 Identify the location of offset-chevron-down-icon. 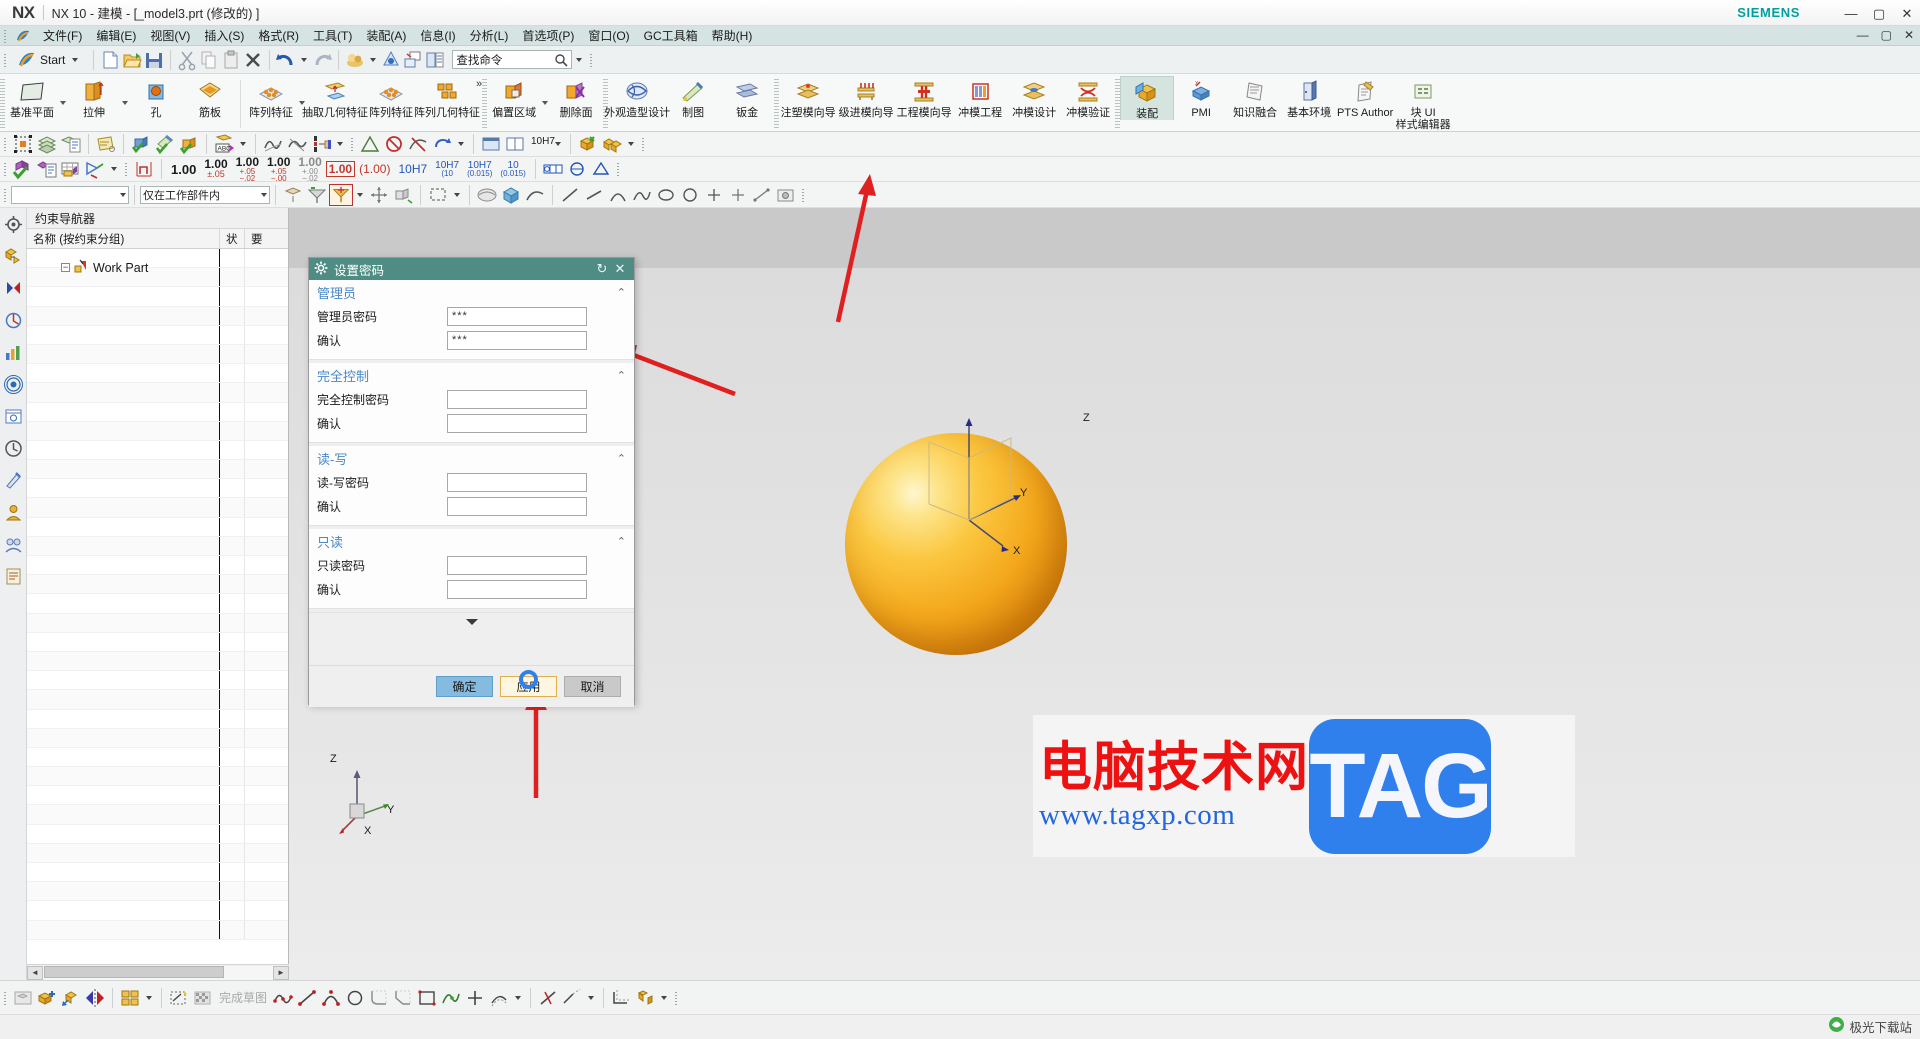
(545, 103).